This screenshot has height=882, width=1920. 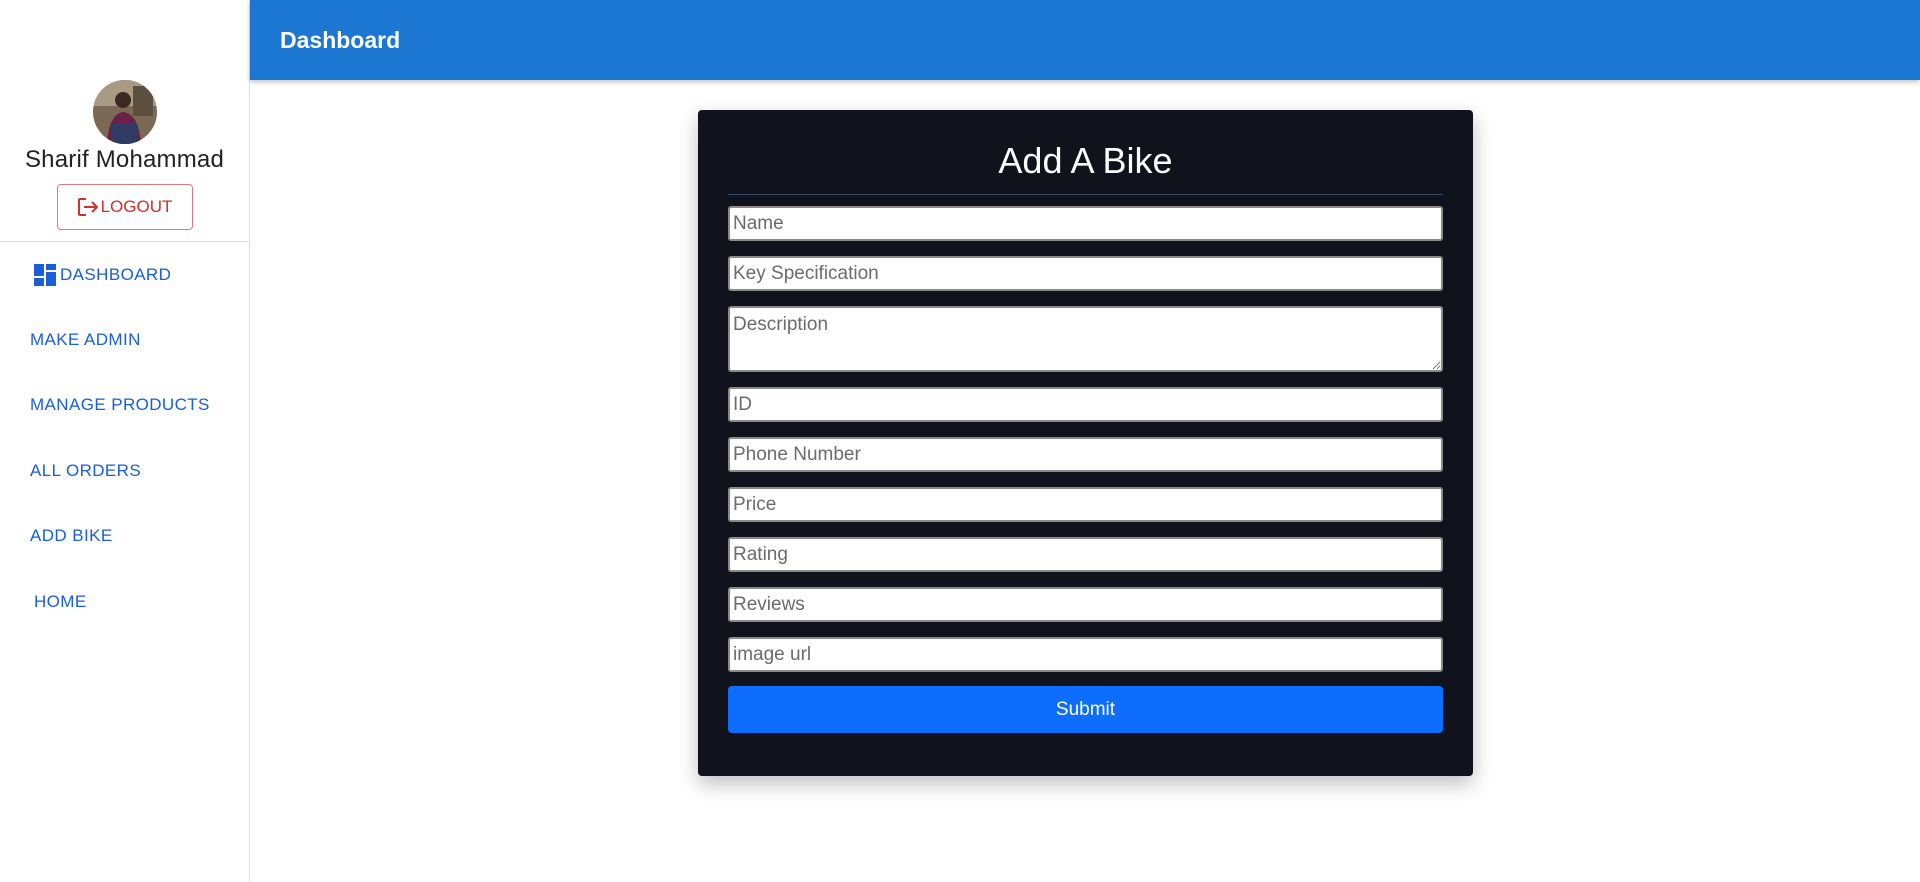 I want to click on reviews-input, so click(x=1085, y=604).